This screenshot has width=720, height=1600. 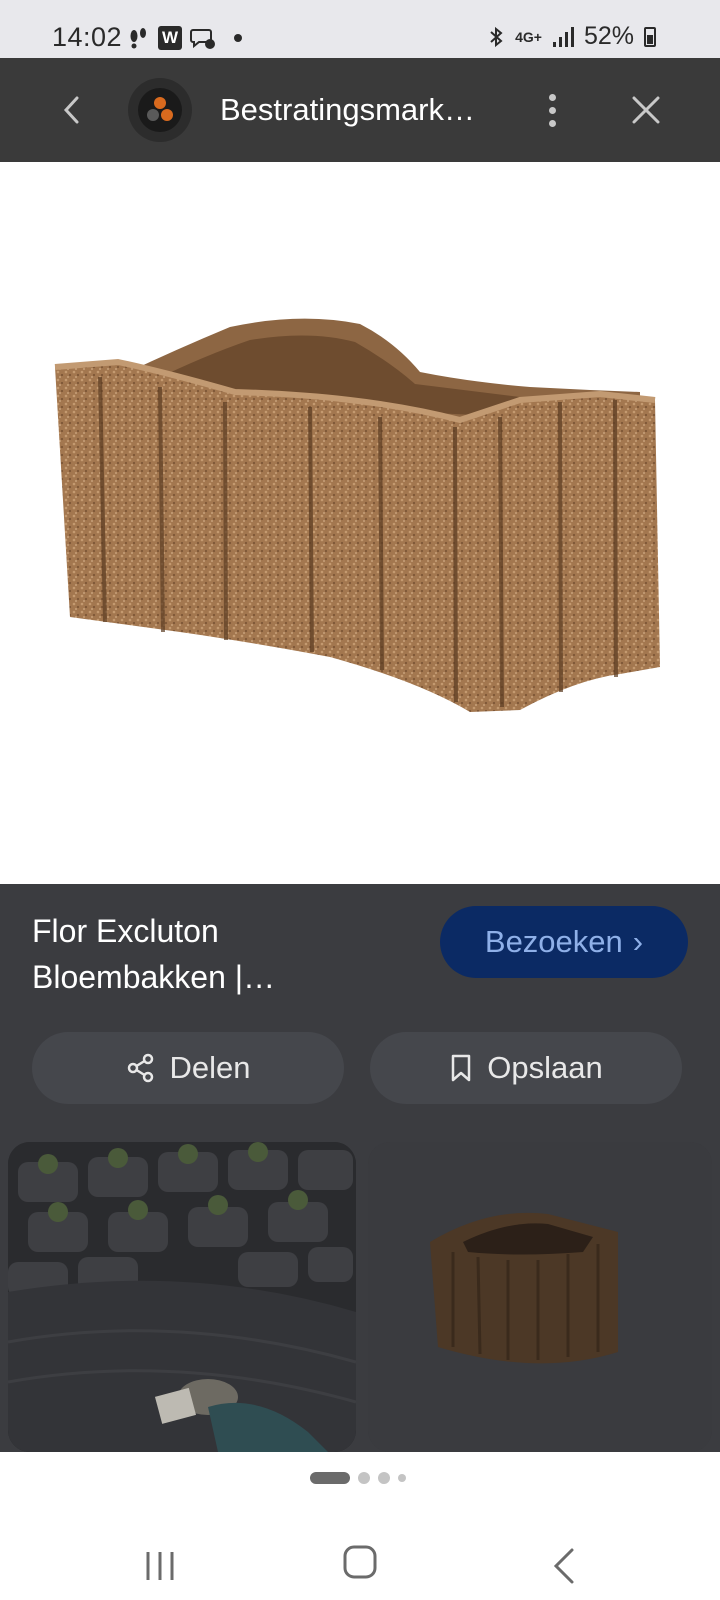 I want to click on recents-icon, so click(x=160, y=1566).